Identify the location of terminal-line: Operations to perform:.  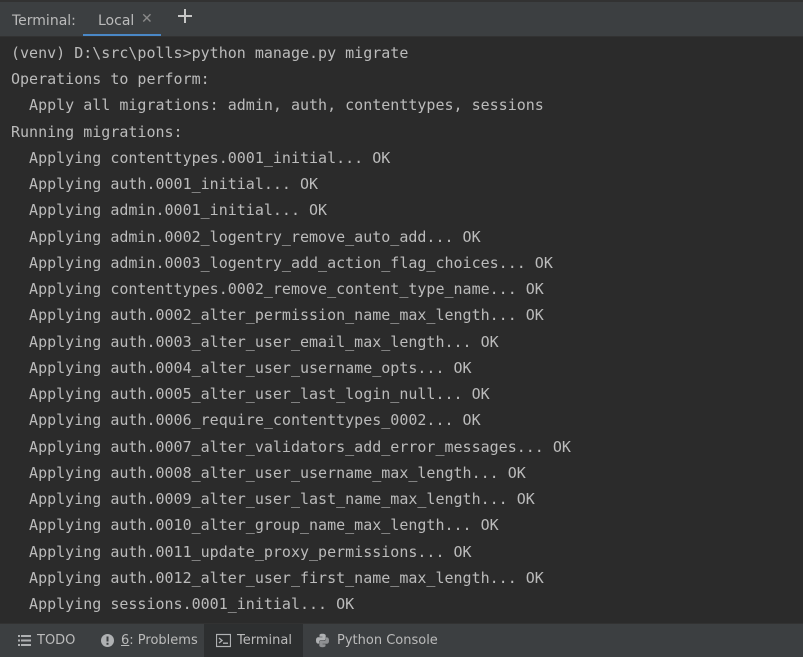
(110, 79).